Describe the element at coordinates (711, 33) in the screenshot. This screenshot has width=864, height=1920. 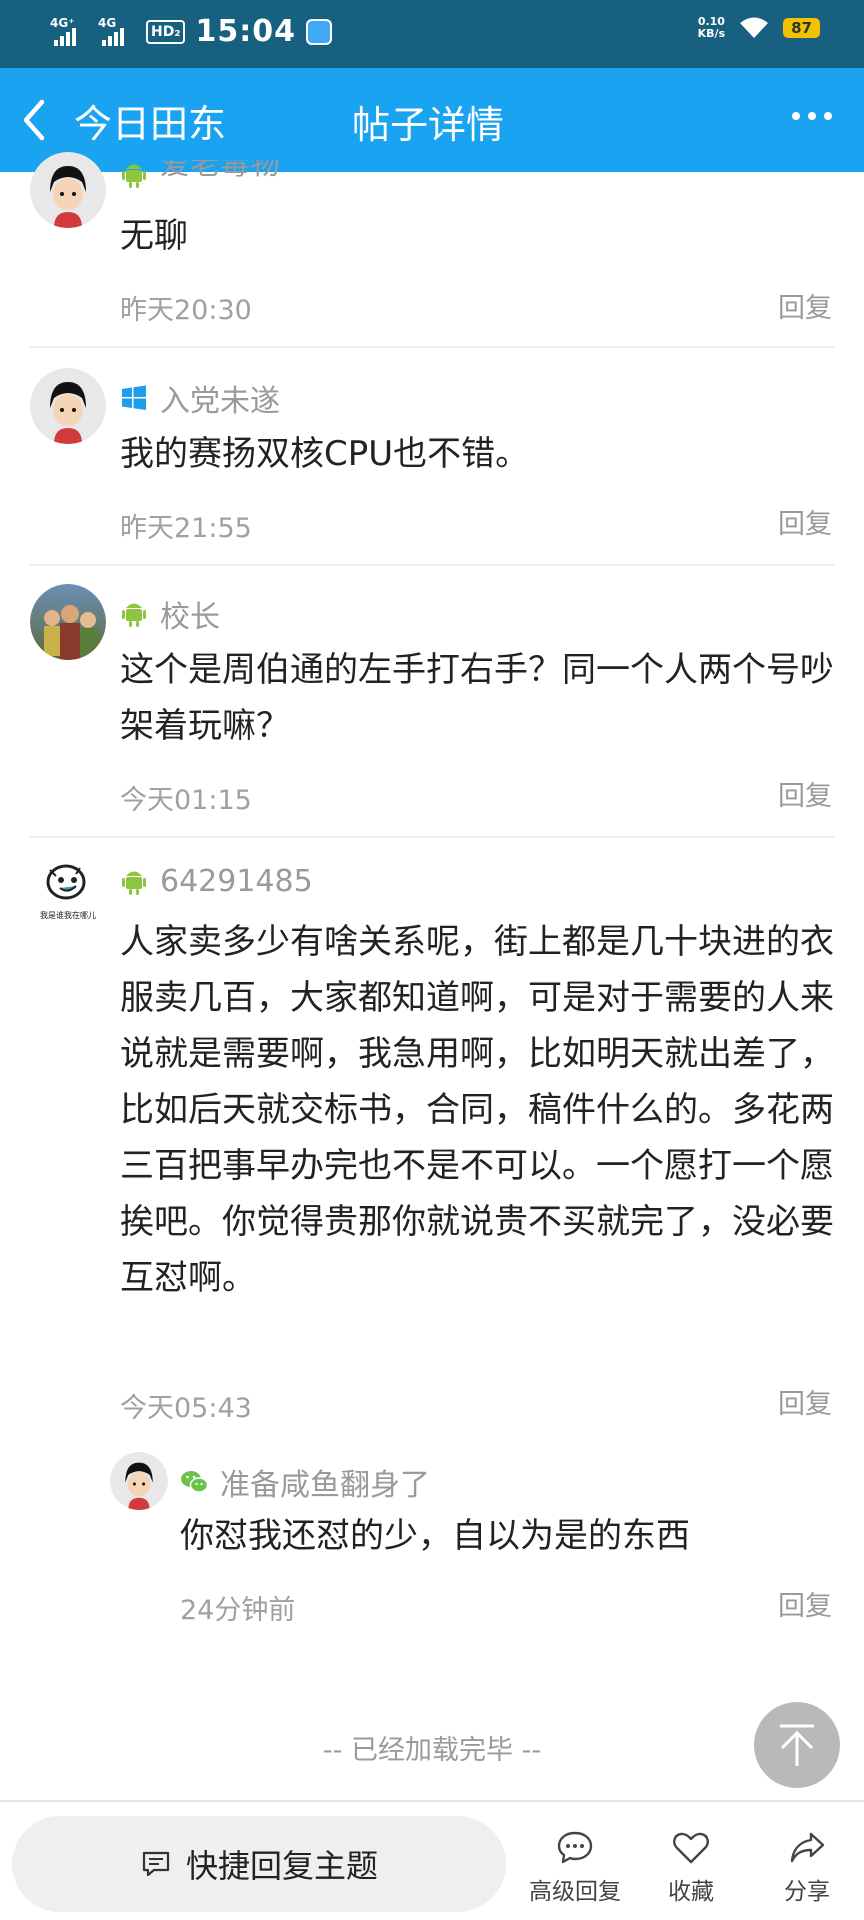
I see `speed-unit: KB/s` at that location.